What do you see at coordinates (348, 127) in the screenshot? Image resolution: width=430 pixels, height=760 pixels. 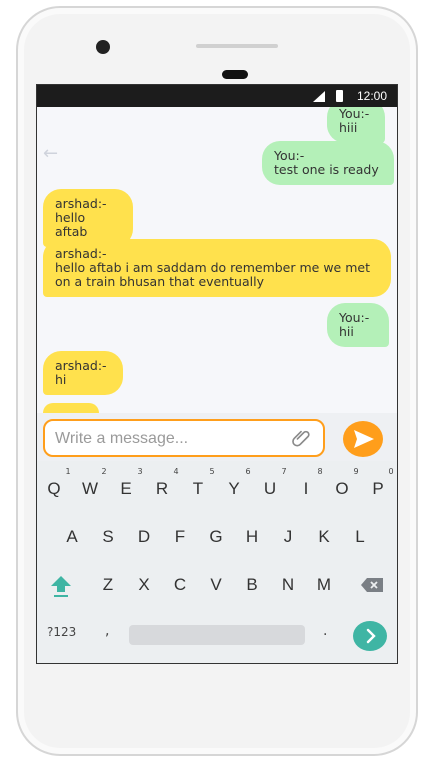 I see `message-text: hiii` at bounding box center [348, 127].